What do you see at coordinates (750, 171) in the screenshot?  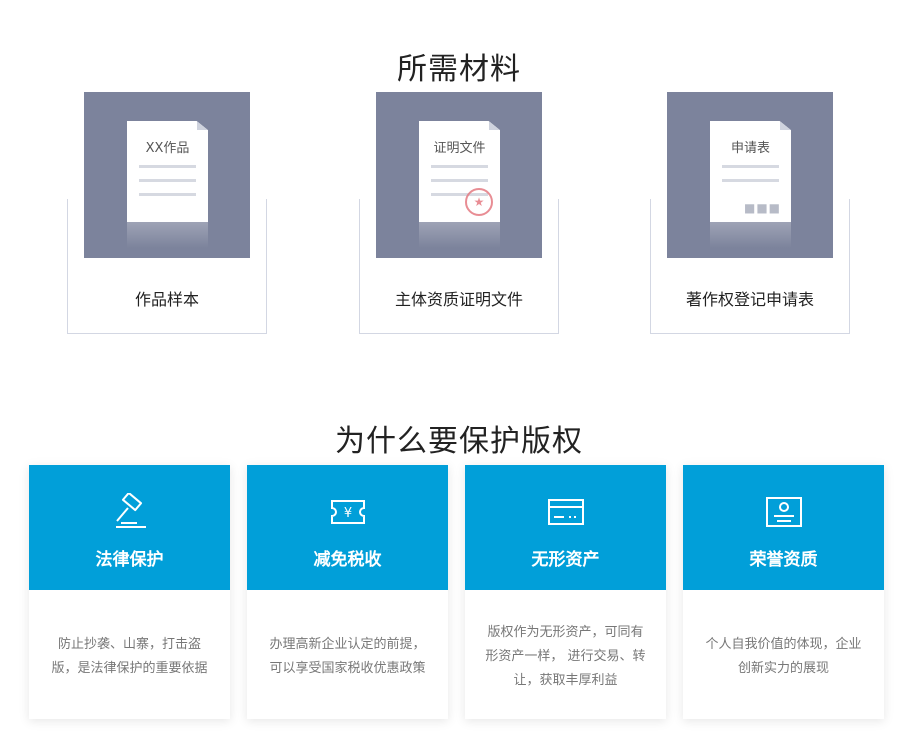 I see `document-icon: 申请表 ■■■` at bounding box center [750, 171].